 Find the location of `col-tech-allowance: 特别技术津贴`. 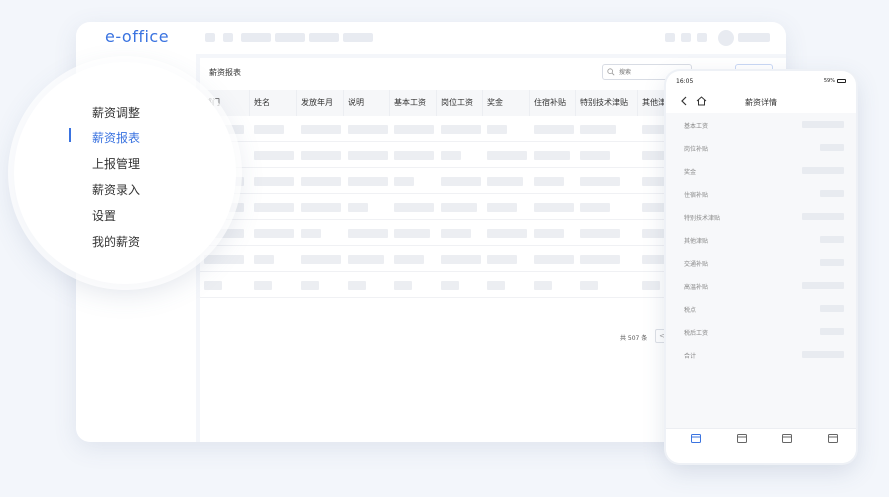

col-tech-allowance: 特别技术津贴 is located at coordinates (607, 103).